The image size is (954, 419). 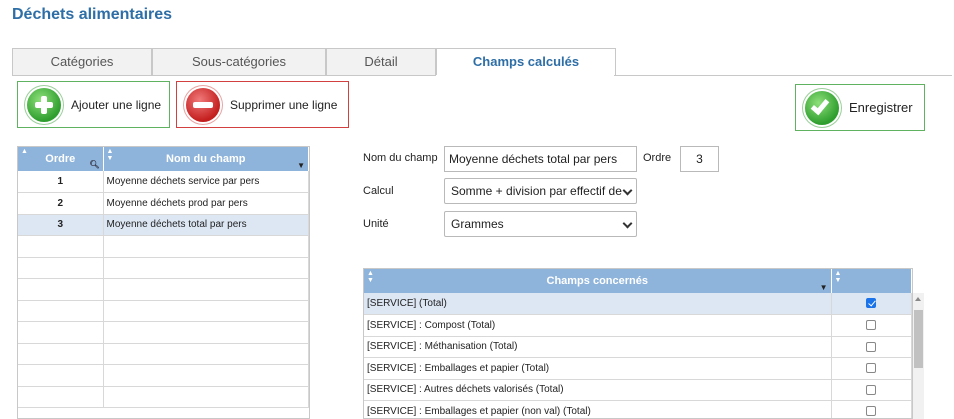 What do you see at coordinates (61, 225) in the screenshot?
I see `ordre-cell: 3` at bounding box center [61, 225].